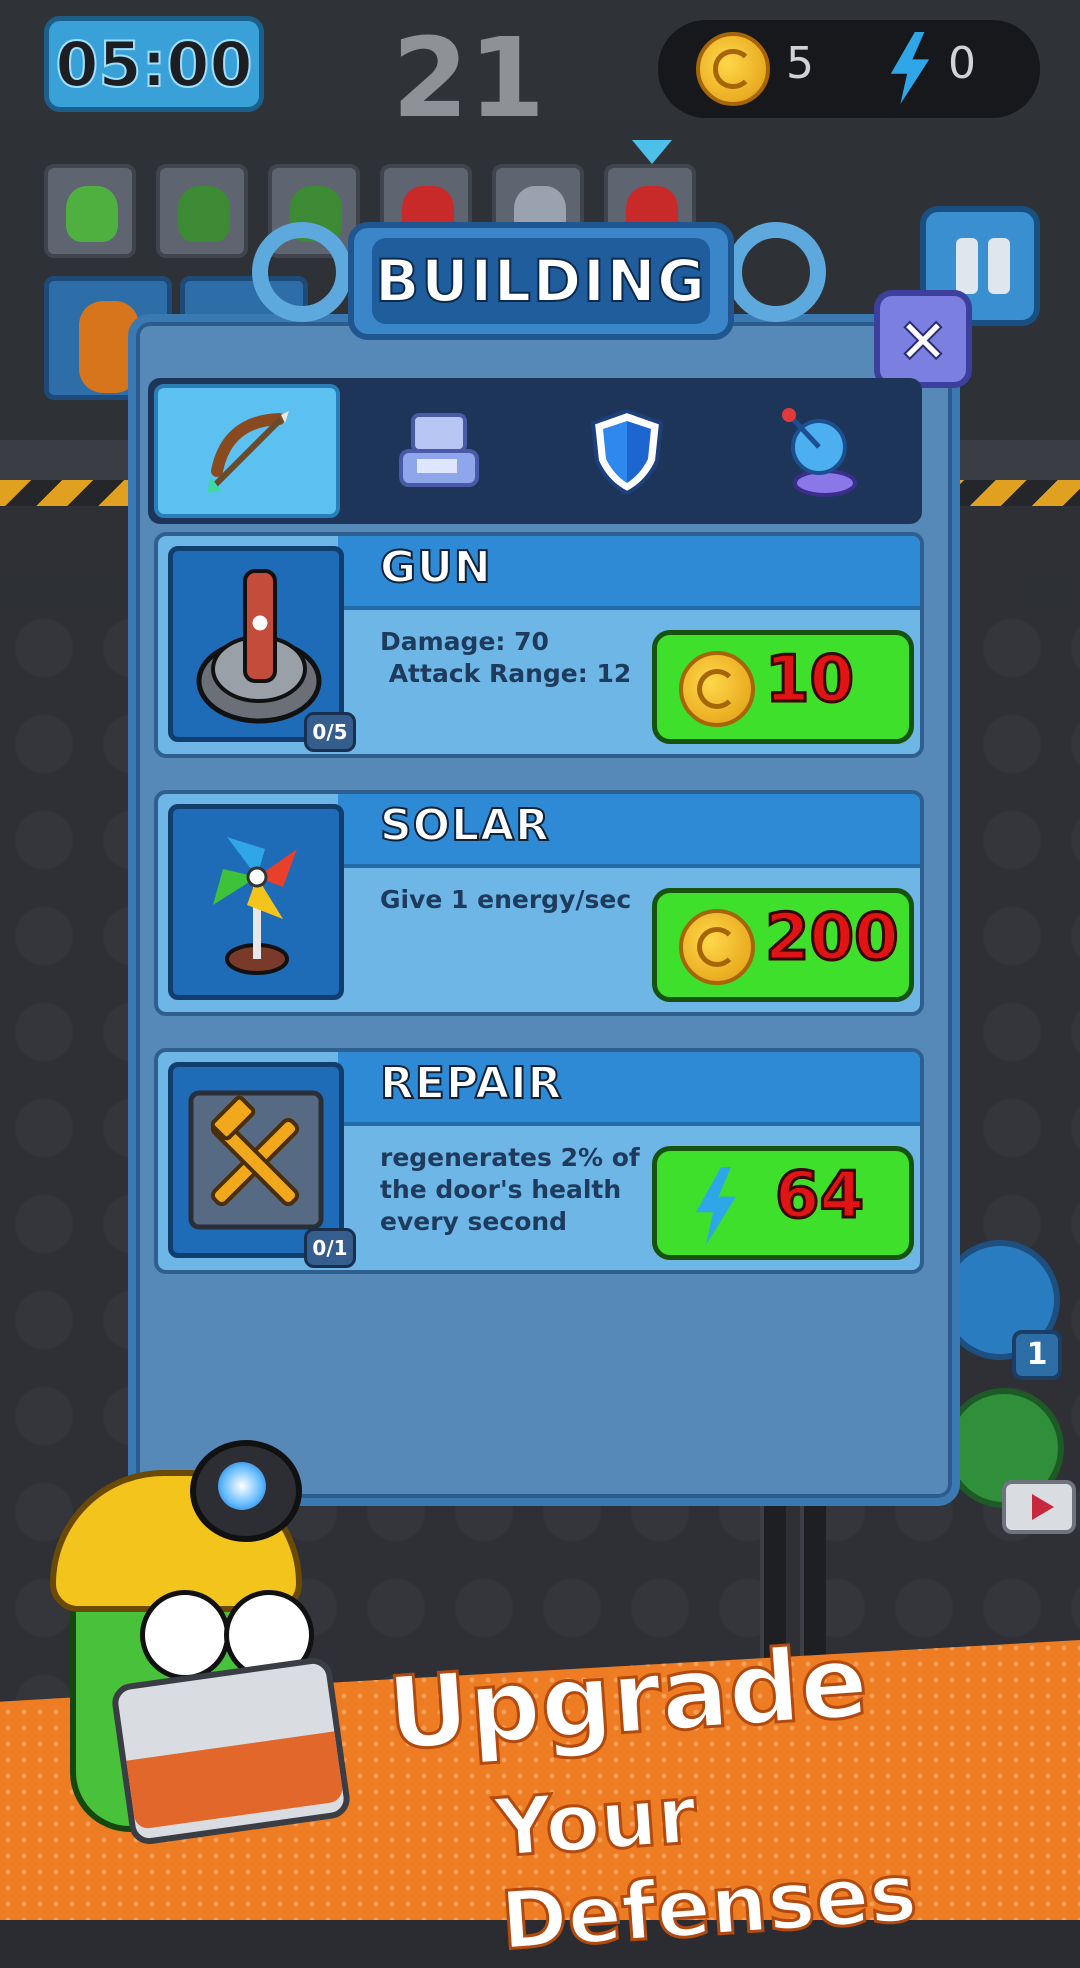 This screenshot has height=1968, width=1080. I want to click on pinwheel-icon, so click(255, 906).